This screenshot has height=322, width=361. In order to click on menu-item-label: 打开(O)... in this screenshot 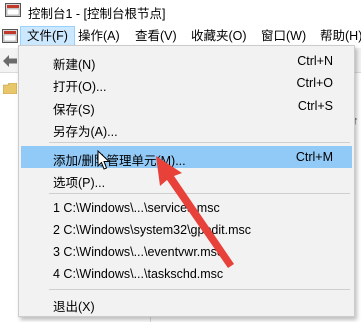, I will do `click(80, 87)`.